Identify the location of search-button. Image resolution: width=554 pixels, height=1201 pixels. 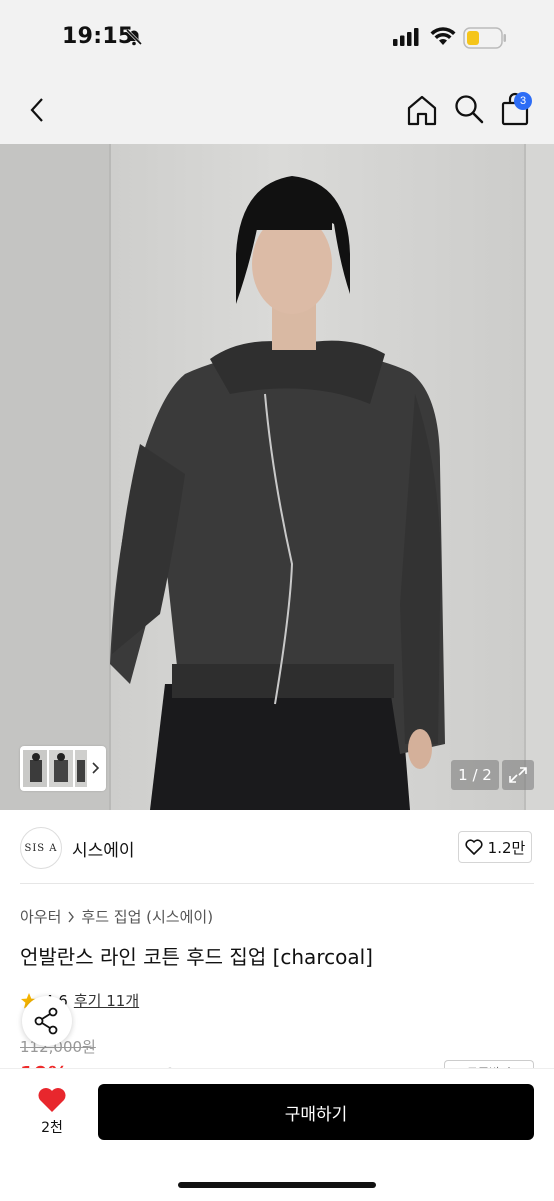
(469, 109).